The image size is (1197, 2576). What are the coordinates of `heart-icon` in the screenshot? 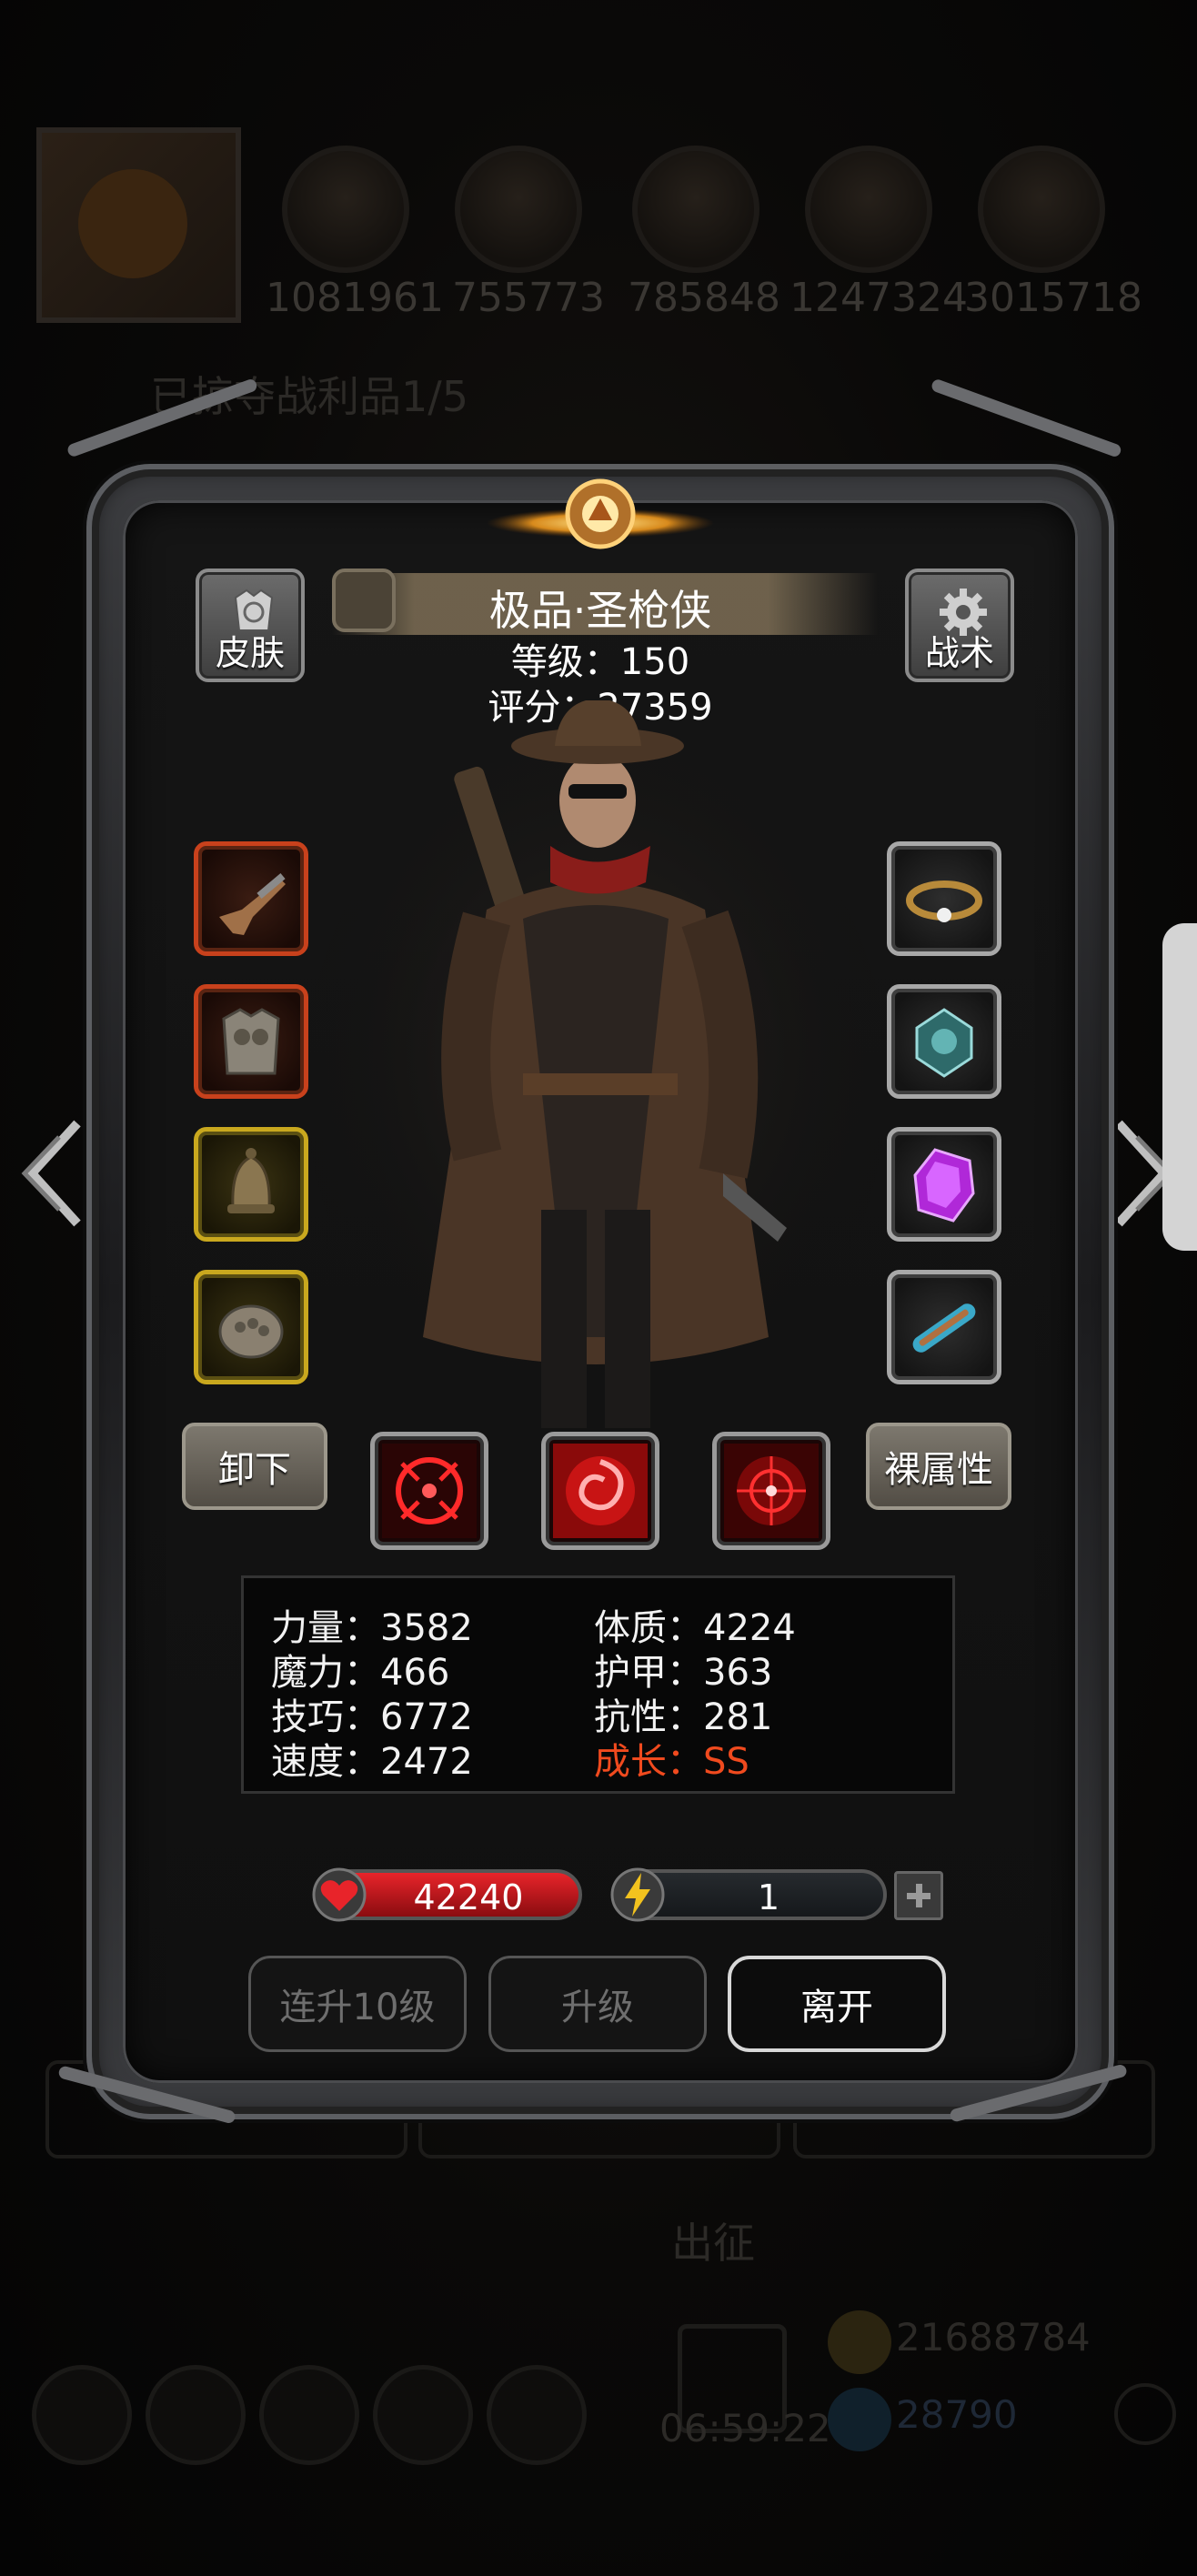 It's located at (339, 1894).